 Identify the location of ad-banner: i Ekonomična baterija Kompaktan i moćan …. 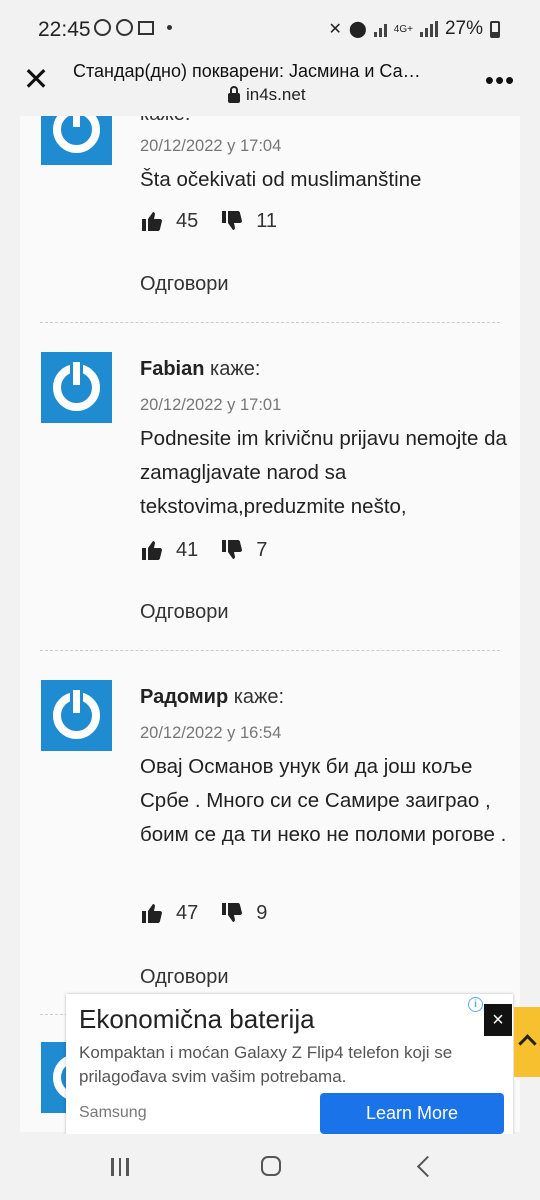
(289, 1064).